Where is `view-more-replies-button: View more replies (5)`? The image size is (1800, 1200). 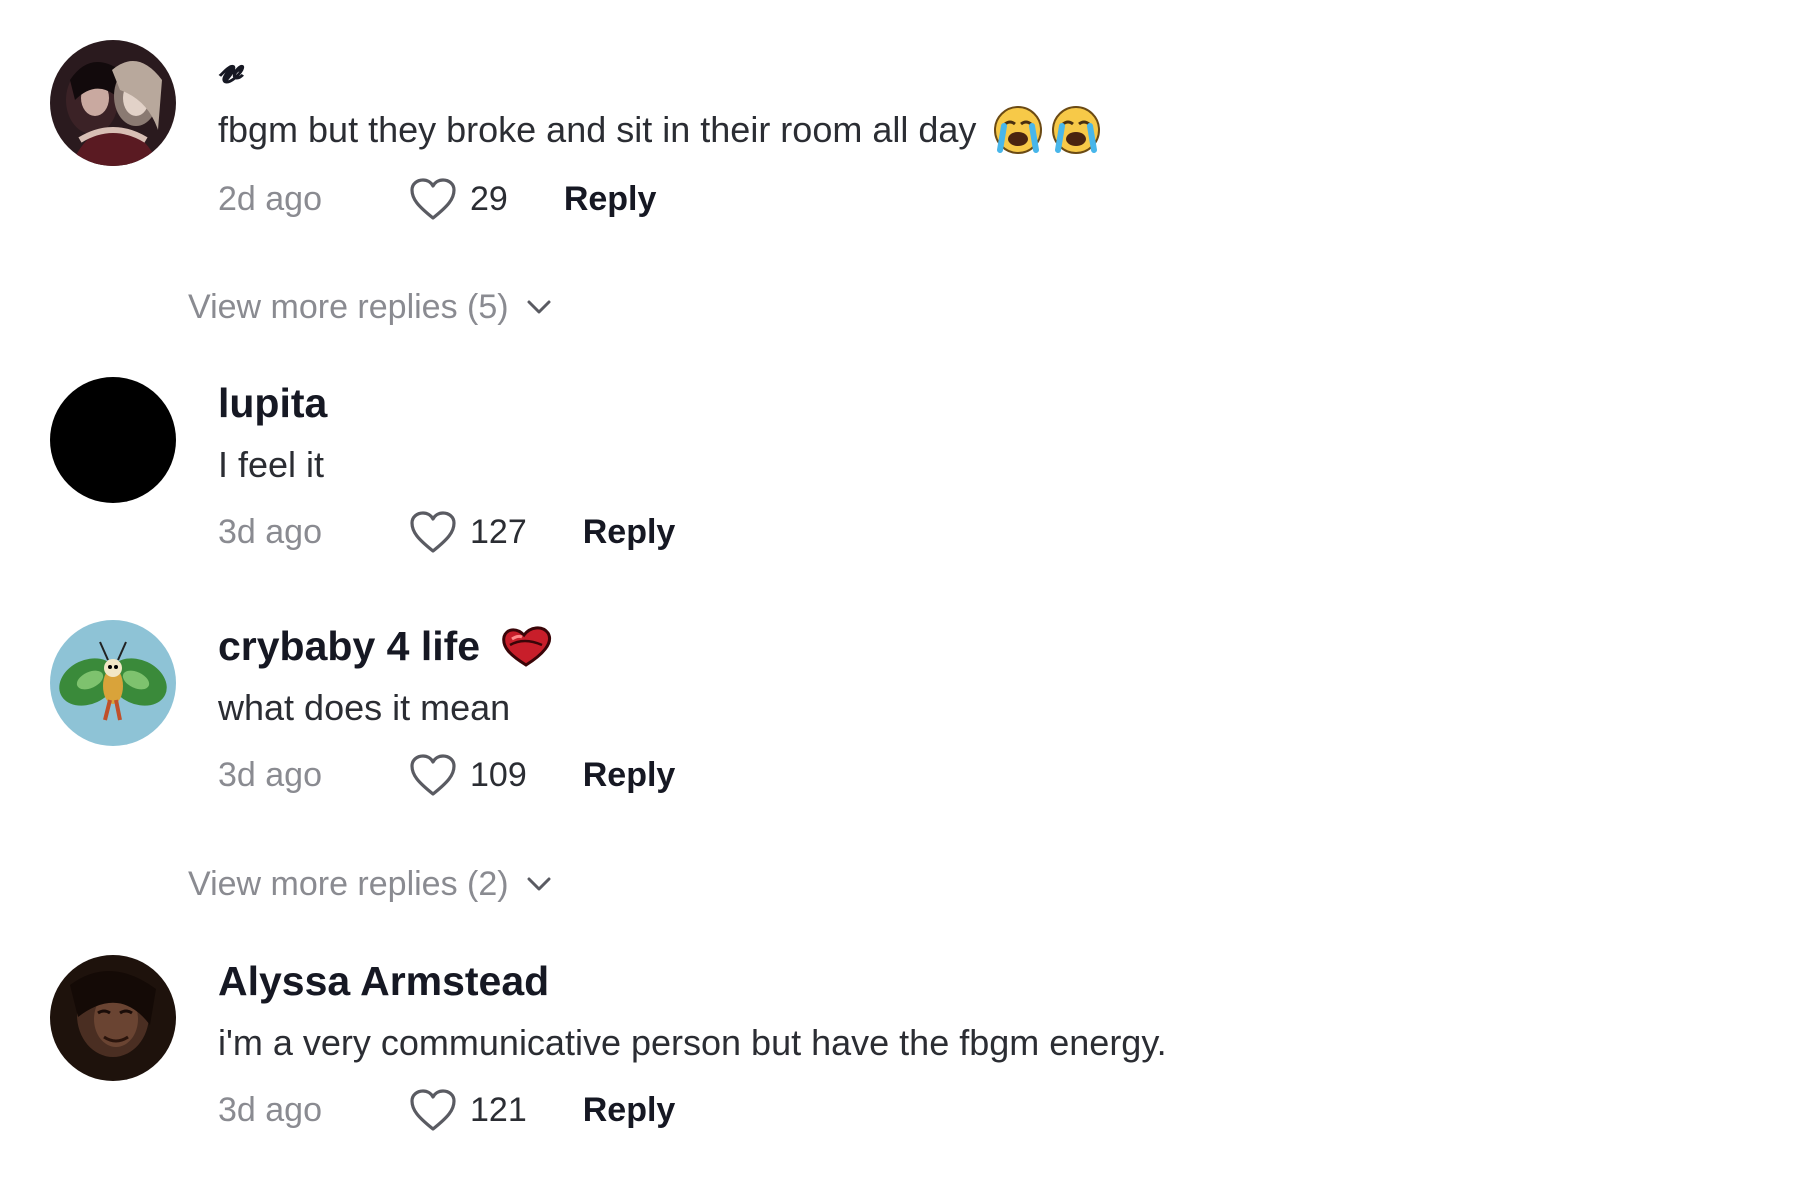 view-more-replies-button: View more replies (5) is located at coordinates (370, 307).